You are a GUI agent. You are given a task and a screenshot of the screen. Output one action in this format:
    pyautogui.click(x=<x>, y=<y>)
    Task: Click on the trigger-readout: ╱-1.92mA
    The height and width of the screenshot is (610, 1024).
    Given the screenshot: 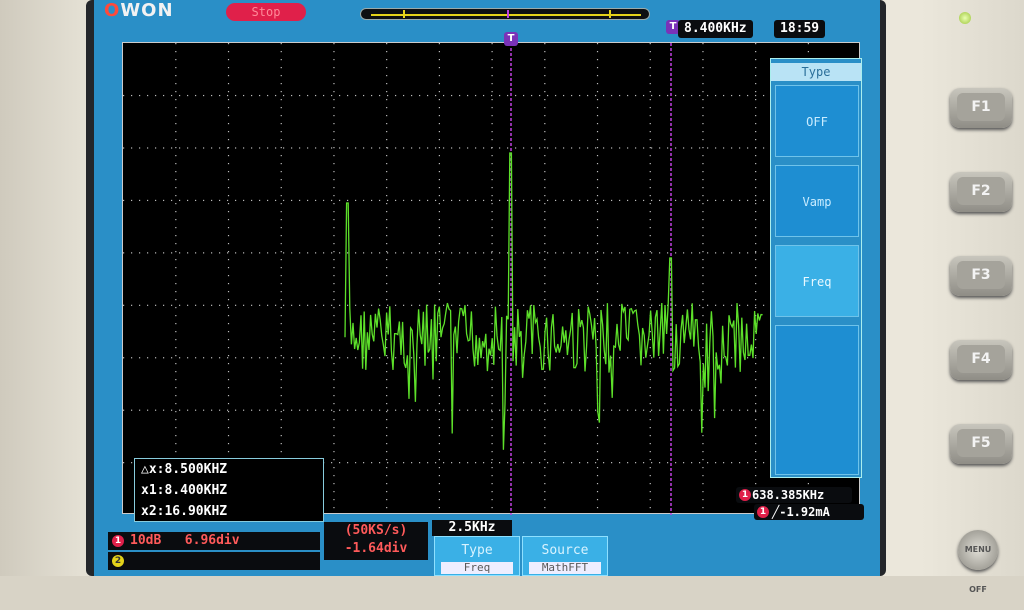 What is the action you would take?
    pyautogui.click(x=809, y=512)
    